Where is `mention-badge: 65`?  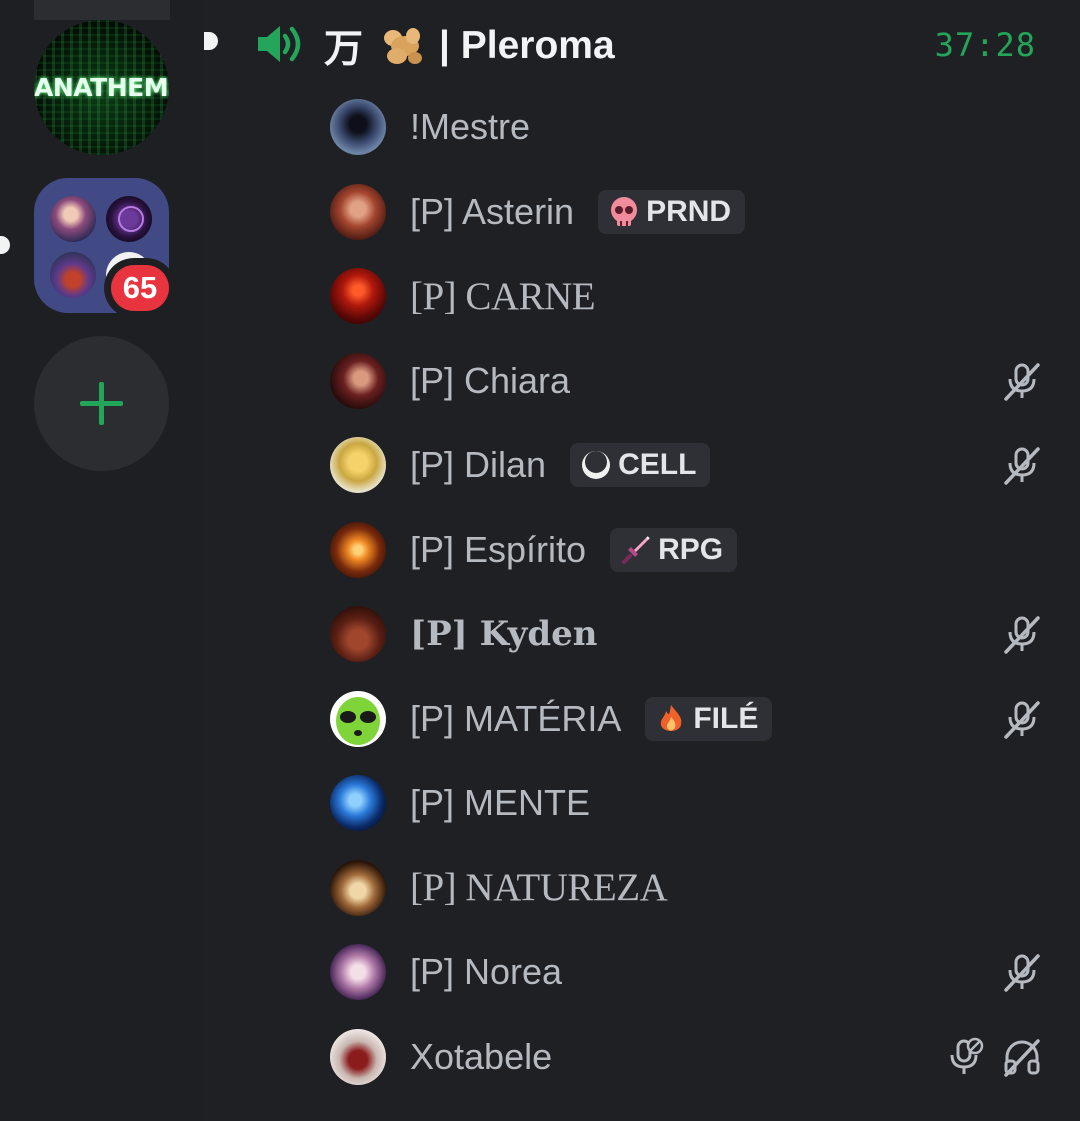
mention-badge: 65 is located at coordinates (140, 288).